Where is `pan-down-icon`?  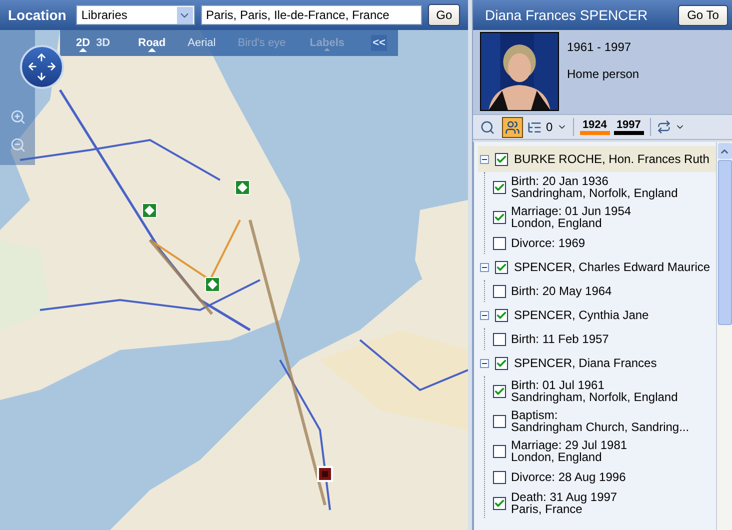
pan-down-icon is located at coordinates (41, 76).